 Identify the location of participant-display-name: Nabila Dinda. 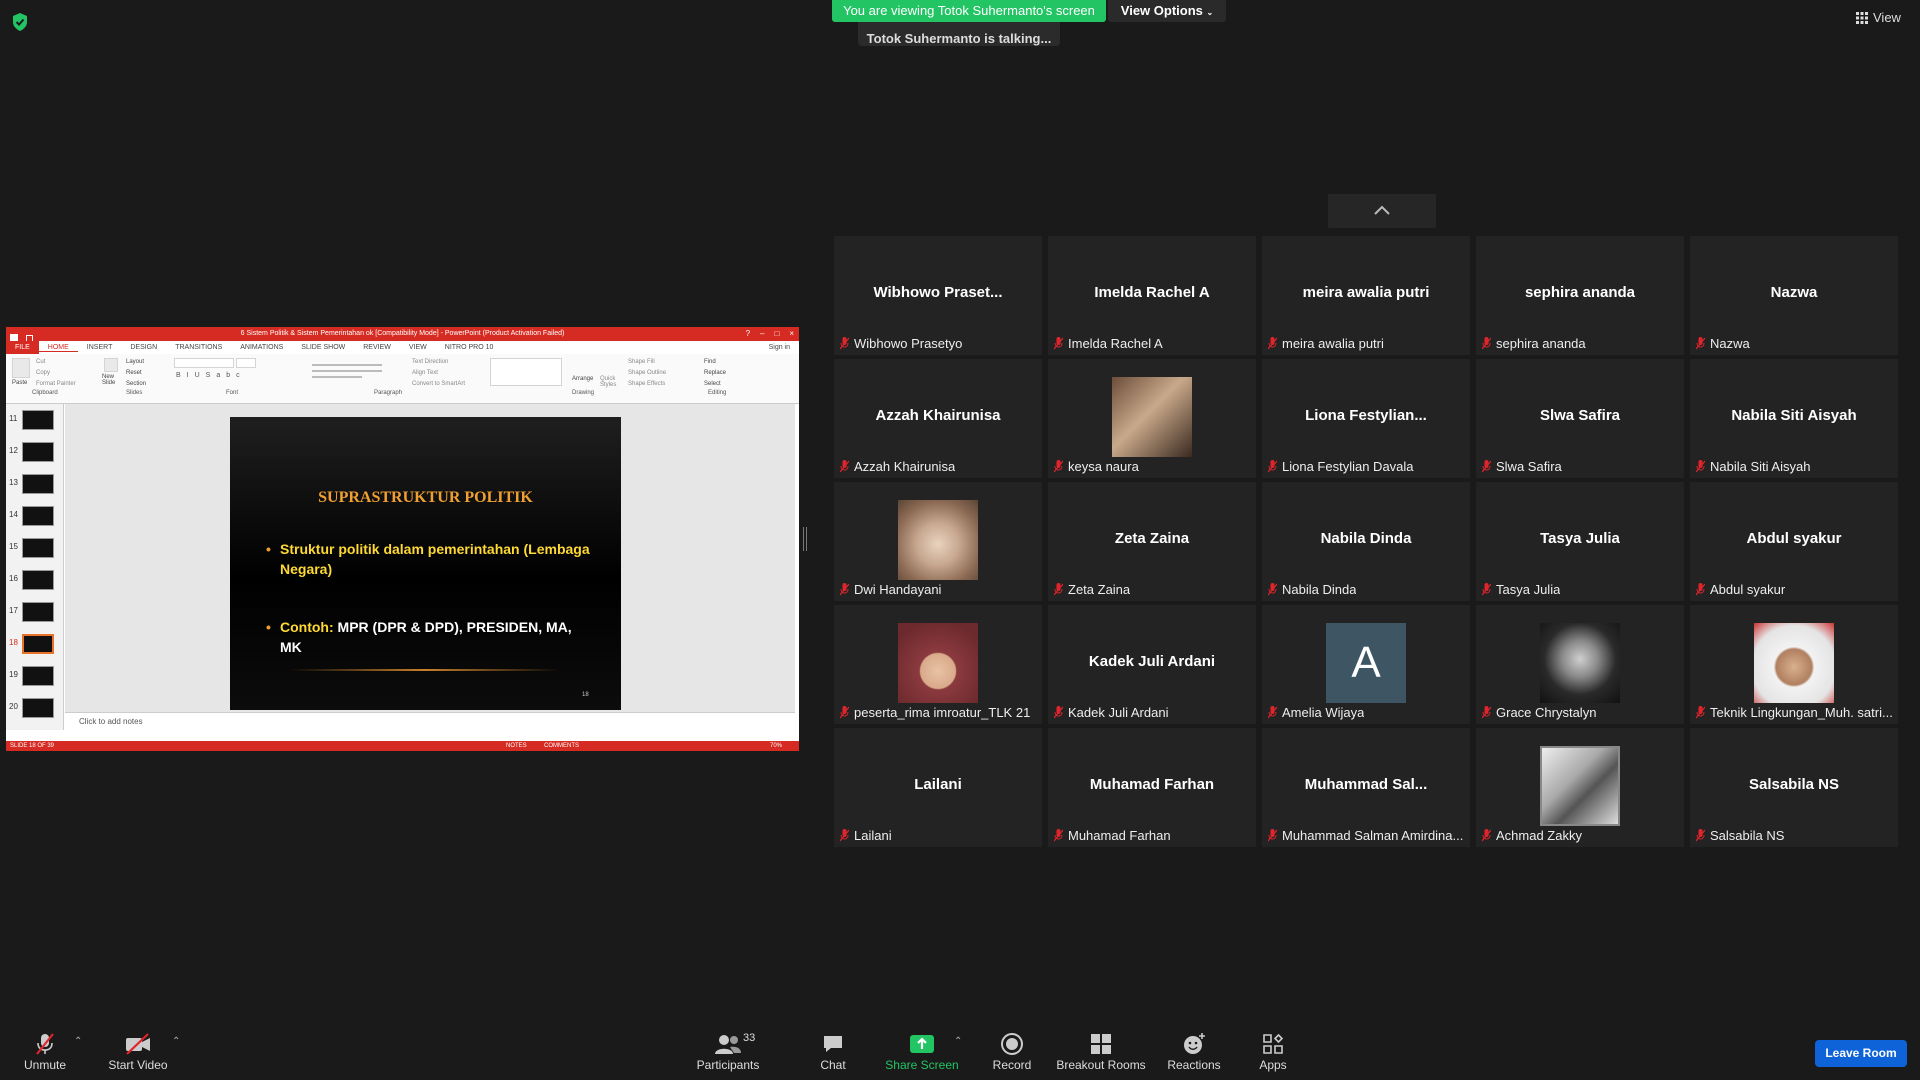
(1366, 538).